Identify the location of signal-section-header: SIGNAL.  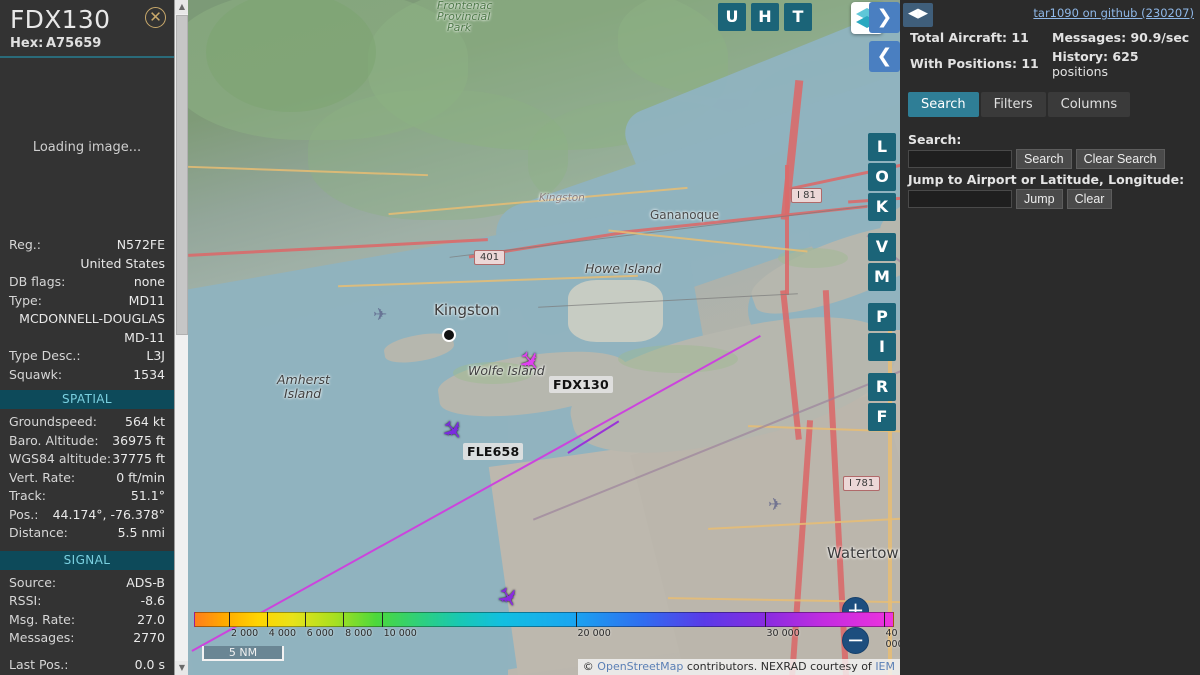
(87, 560).